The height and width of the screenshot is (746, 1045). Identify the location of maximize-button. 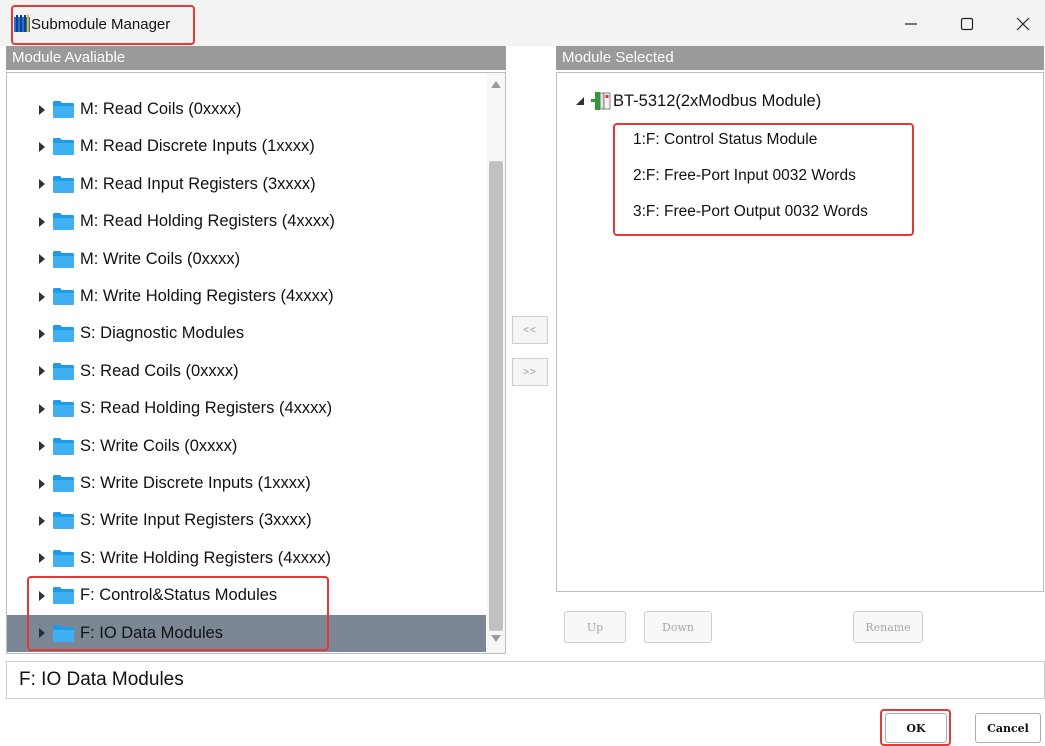
(967, 24).